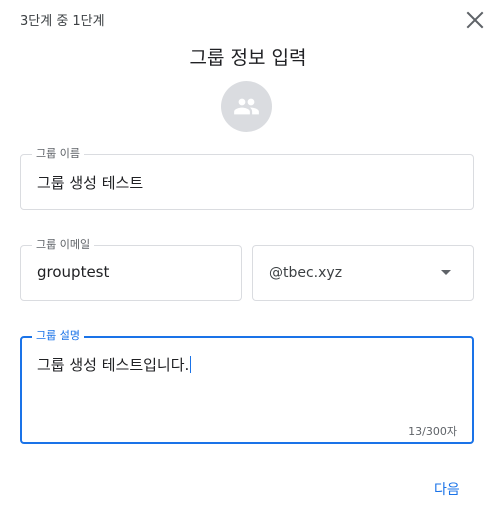 Image resolution: width=496 pixels, height=518 pixels. Describe the element at coordinates (306, 273) in the screenshot. I see `domain-selected-value: @tbec.xyz` at that location.